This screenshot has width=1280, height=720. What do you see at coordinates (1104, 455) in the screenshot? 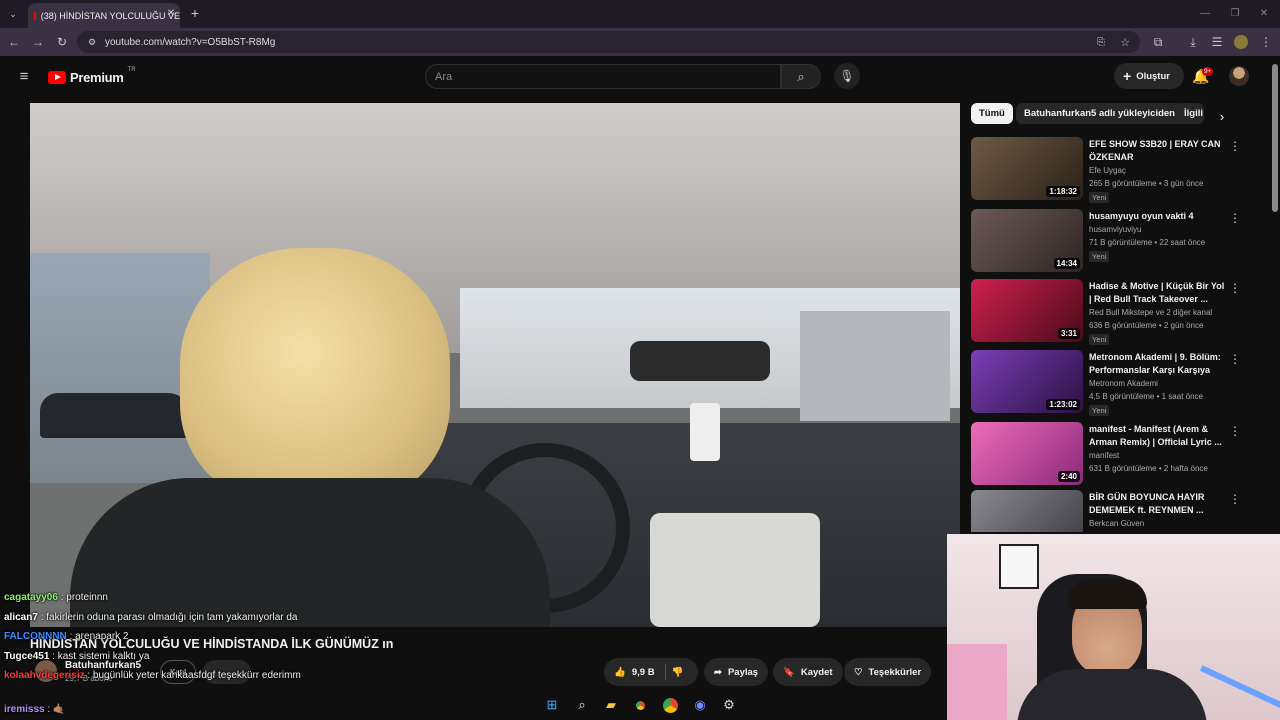
I see `channel-name: manifest` at bounding box center [1104, 455].